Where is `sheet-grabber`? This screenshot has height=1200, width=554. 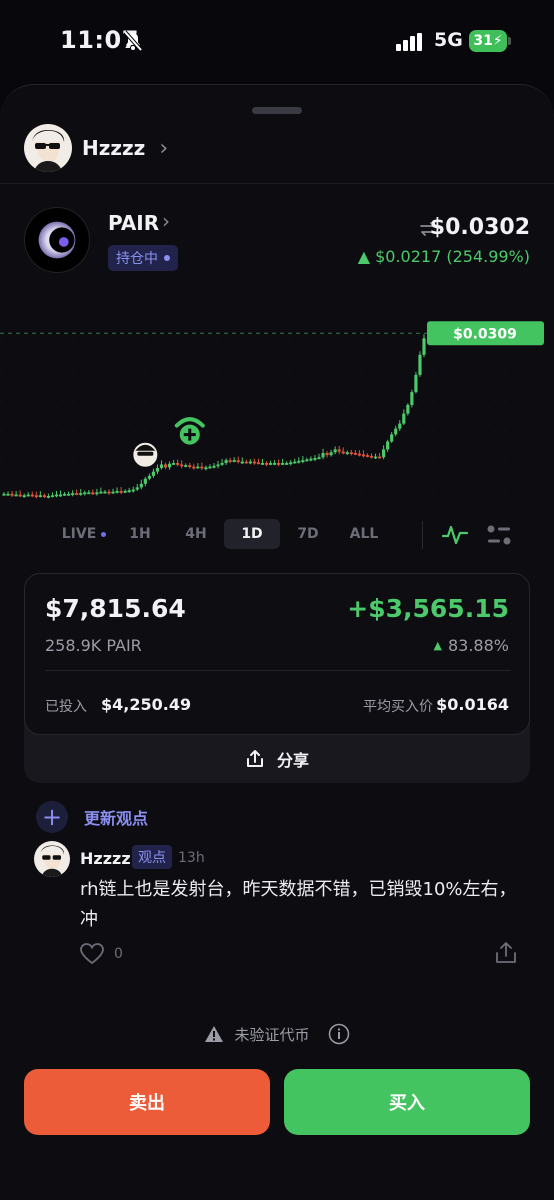 sheet-grabber is located at coordinates (277, 110).